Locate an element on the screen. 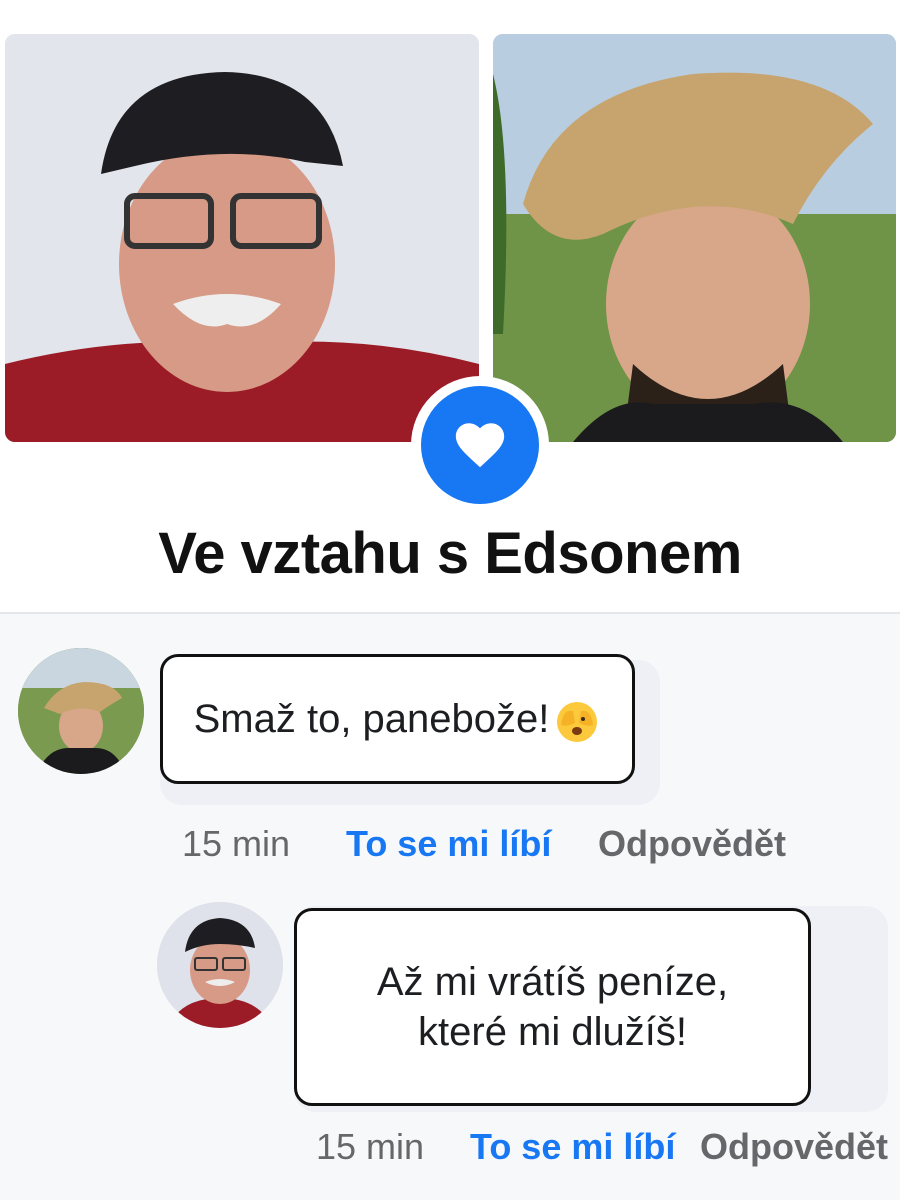 The image size is (900, 1200). relationship-badge is located at coordinates (480, 445).